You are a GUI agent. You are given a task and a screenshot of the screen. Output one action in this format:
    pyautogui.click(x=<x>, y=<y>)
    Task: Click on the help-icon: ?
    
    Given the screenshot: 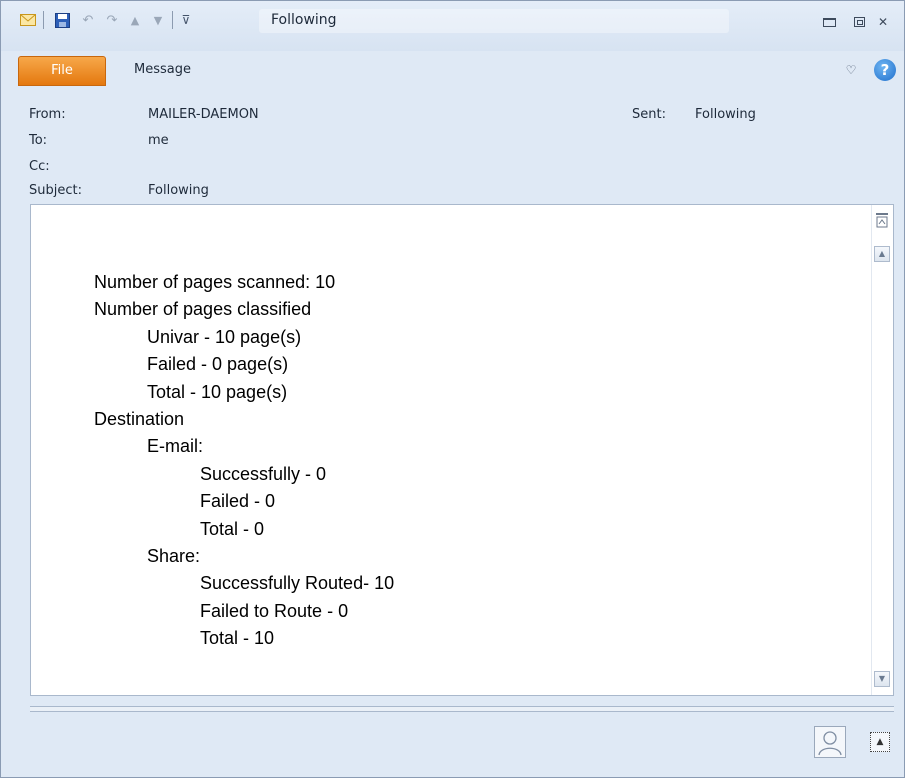 What is the action you would take?
    pyautogui.click(x=885, y=70)
    